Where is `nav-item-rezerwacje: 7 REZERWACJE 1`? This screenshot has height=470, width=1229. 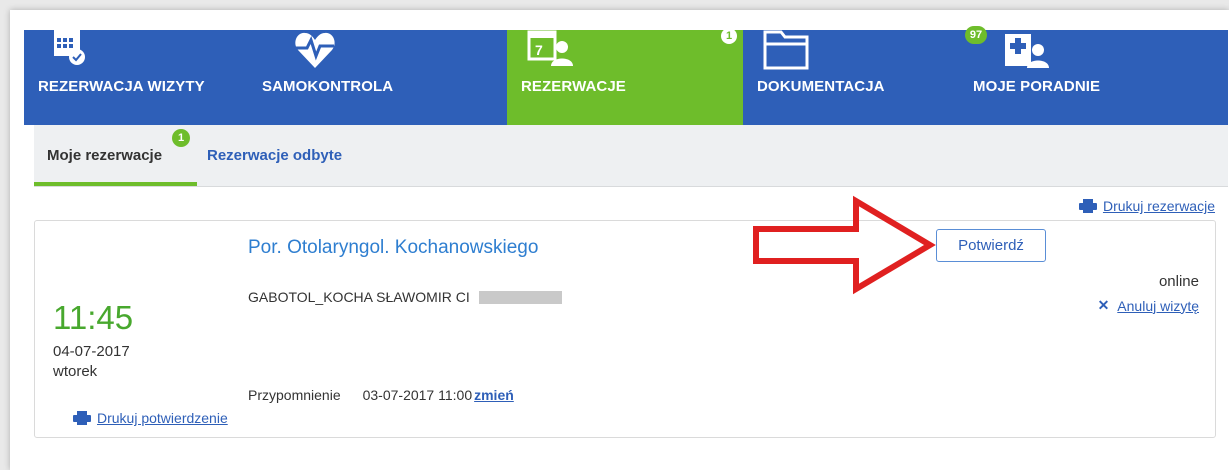 nav-item-rezerwacje: 7 REZERWACJE 1 is located at coordinates (625, 76).